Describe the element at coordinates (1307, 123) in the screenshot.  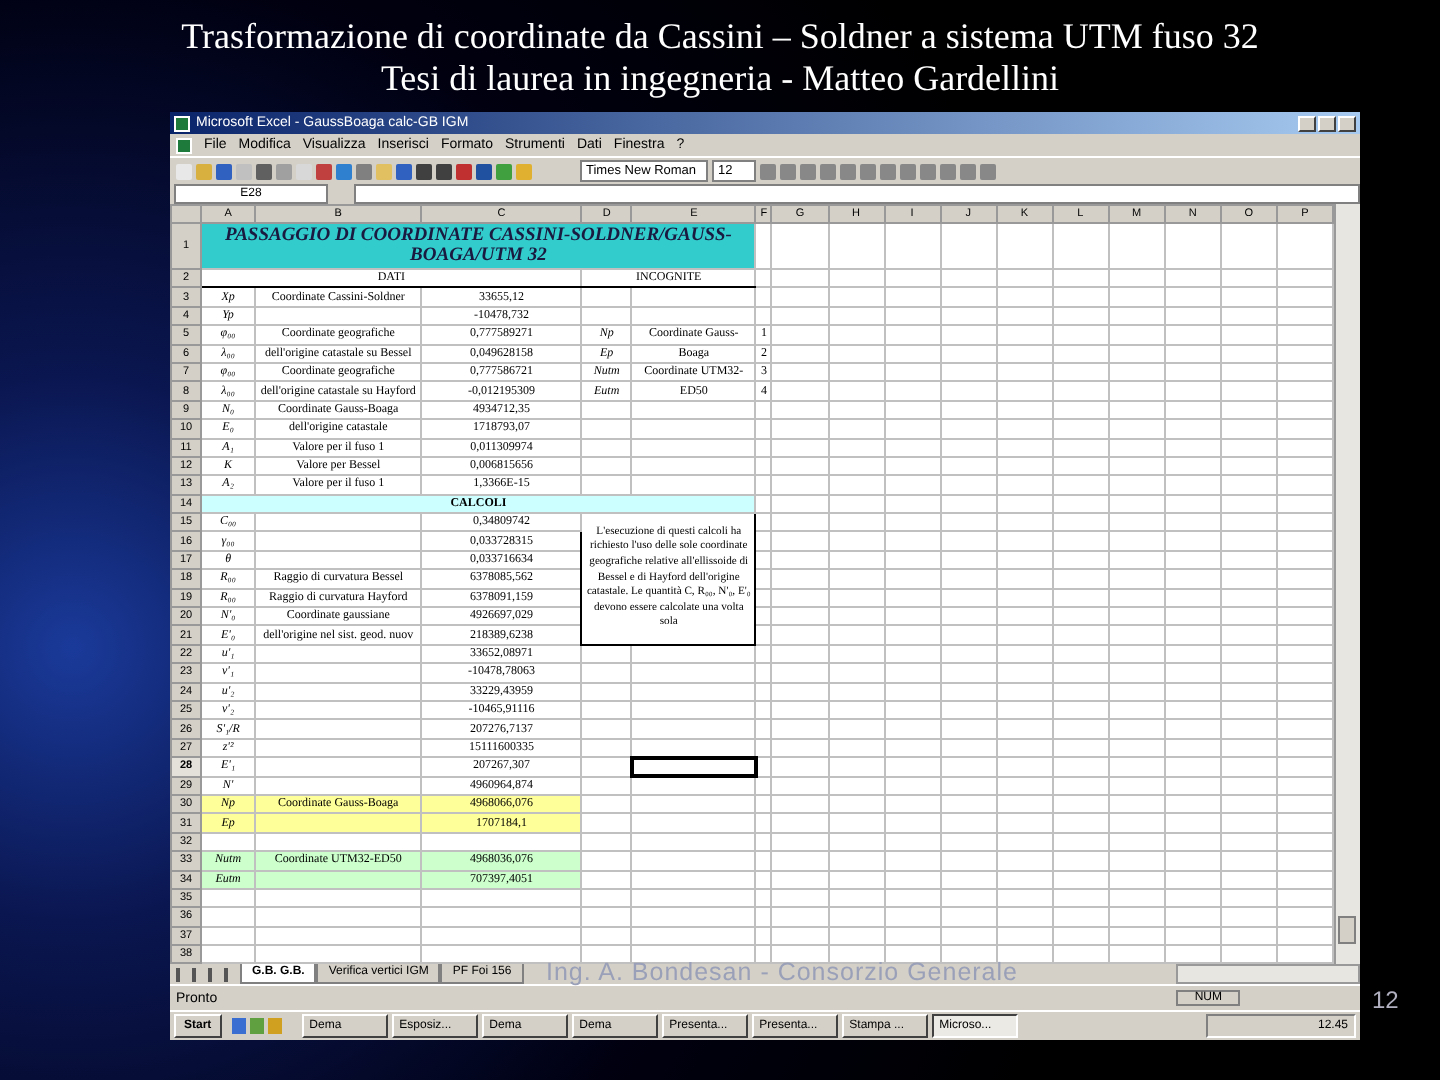
I see `minimize-button` at that location.